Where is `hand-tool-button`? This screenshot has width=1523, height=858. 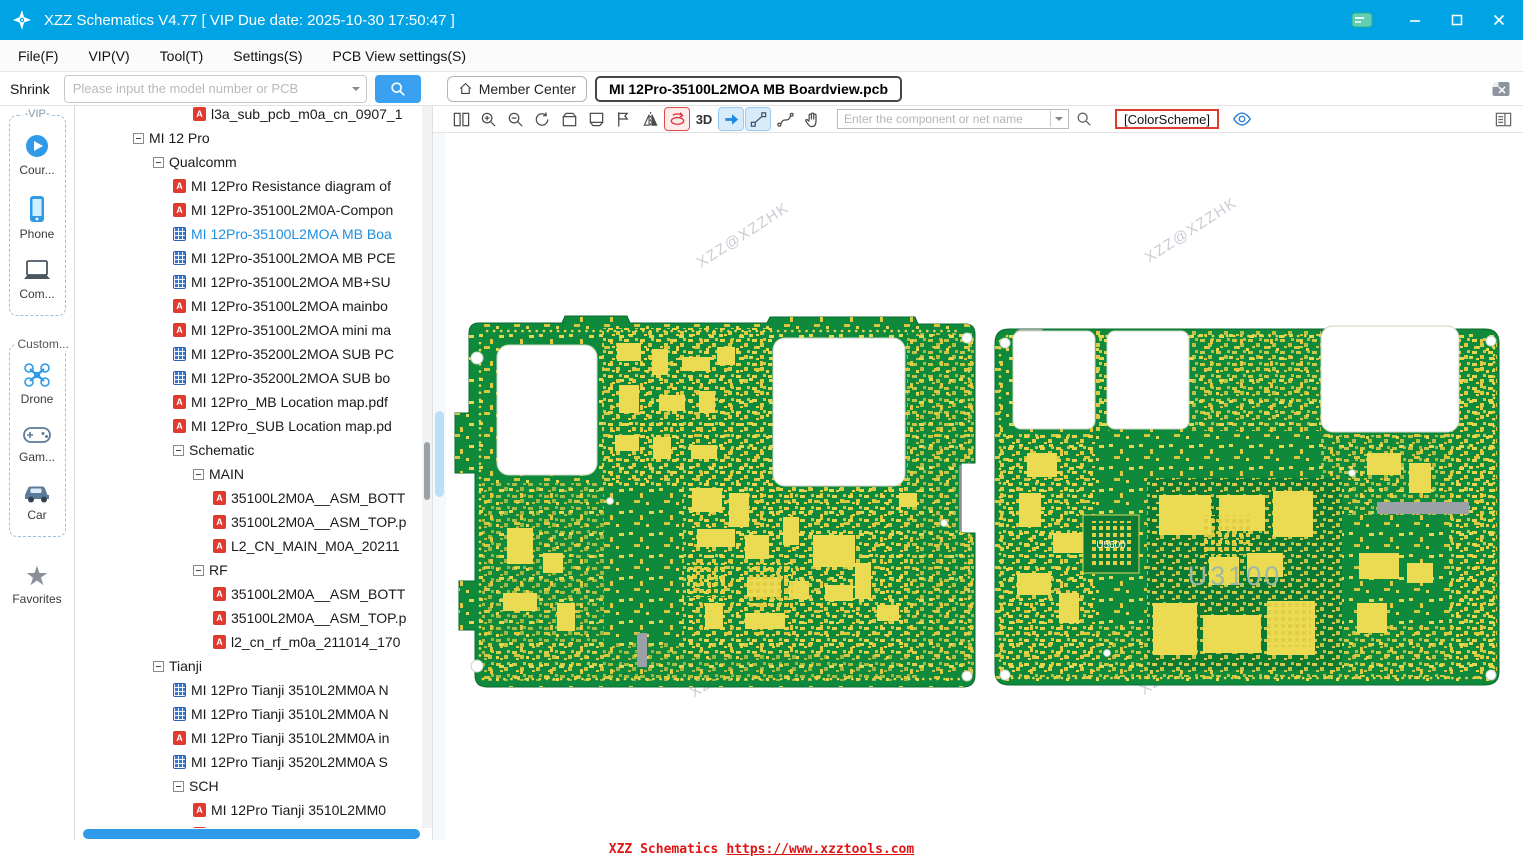 hand-tool-button is located at coordinates (812, 119).